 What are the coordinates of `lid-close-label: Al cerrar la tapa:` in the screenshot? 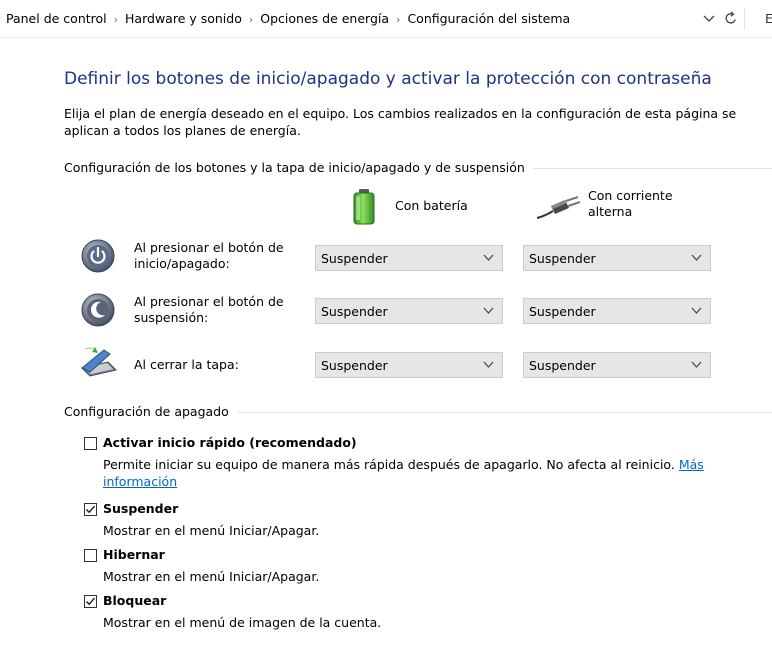 It's located at (186, 364).